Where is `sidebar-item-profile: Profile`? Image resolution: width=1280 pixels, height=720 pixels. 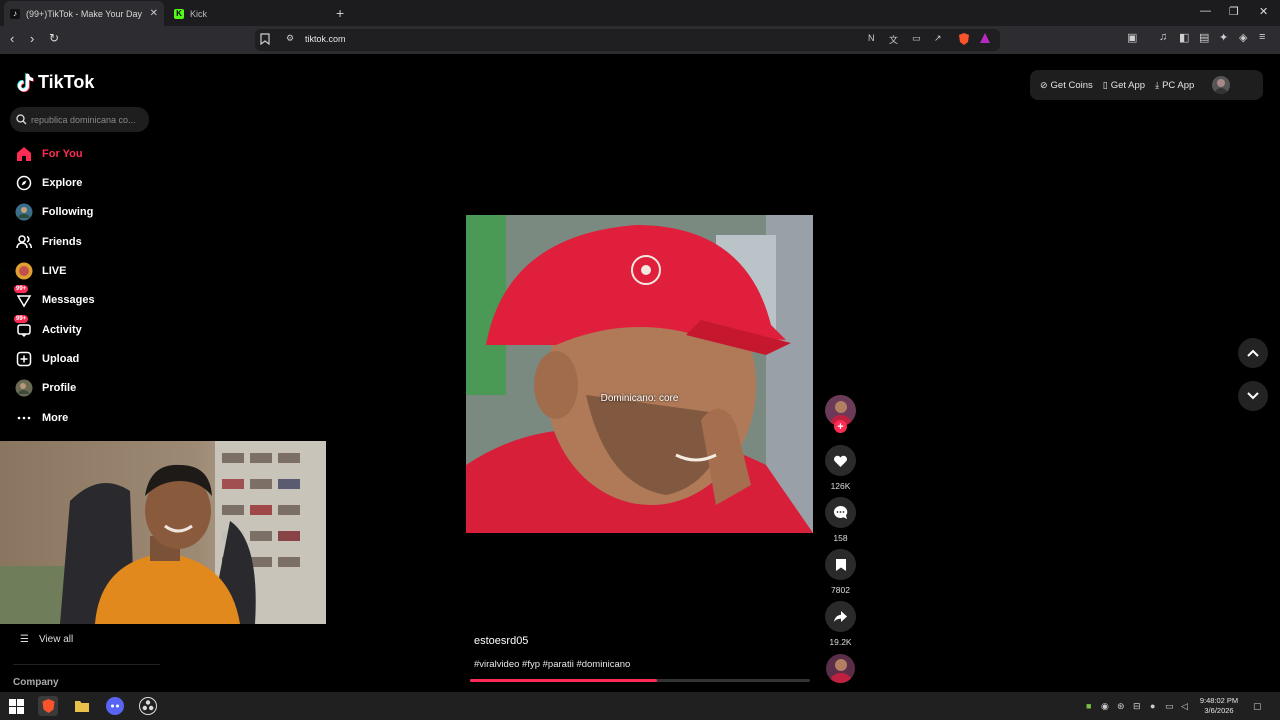 sidebar-item-profile: Profile is located at coordinates (45, 388).